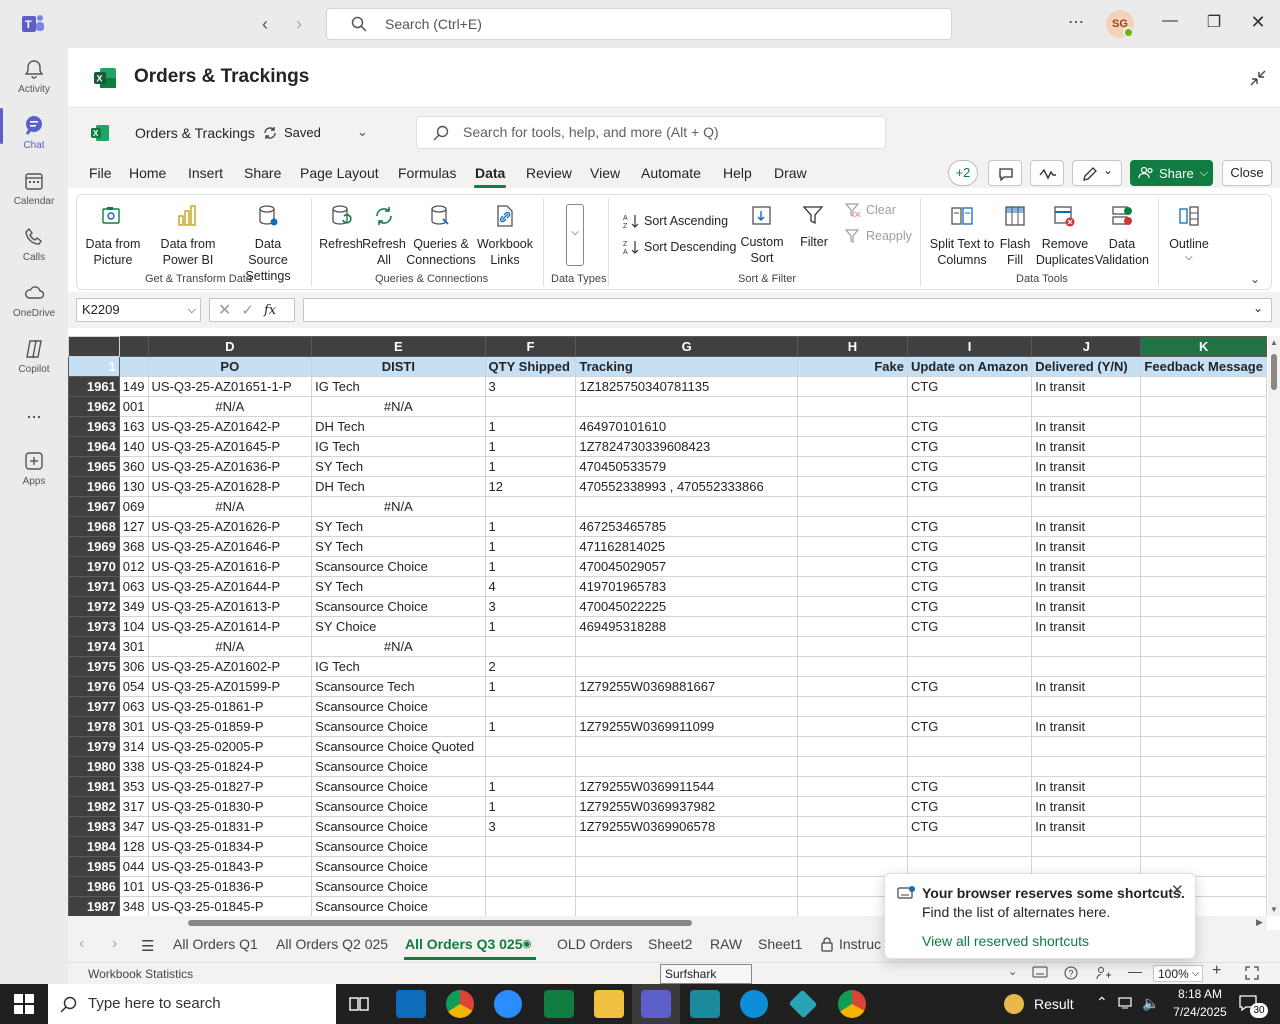 Image resolution: width=1280 pixels, height=1024 pixels. Describe the element at coordinates (705, 1004) in the screenshot. I see `surfshark-icon` at that location.